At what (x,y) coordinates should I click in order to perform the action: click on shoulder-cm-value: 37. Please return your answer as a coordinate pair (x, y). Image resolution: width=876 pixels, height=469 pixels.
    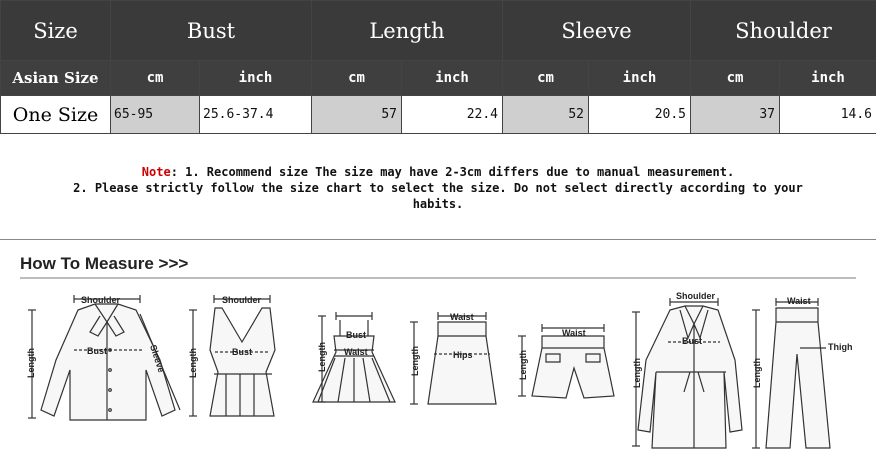
    Looking at the image, I should click on (735, 114).